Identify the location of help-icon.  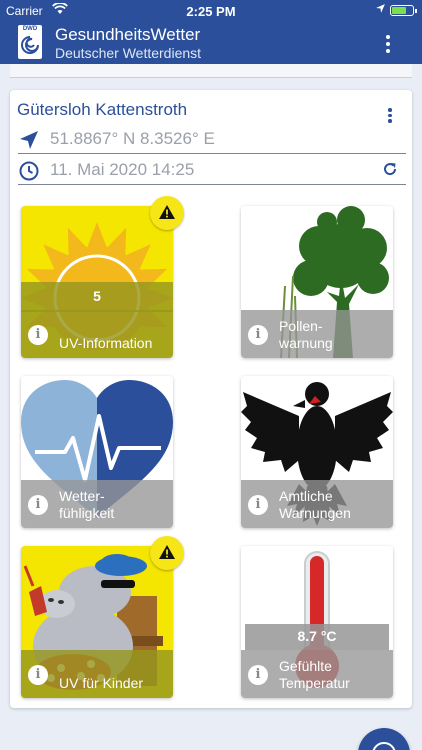
(384, 746).